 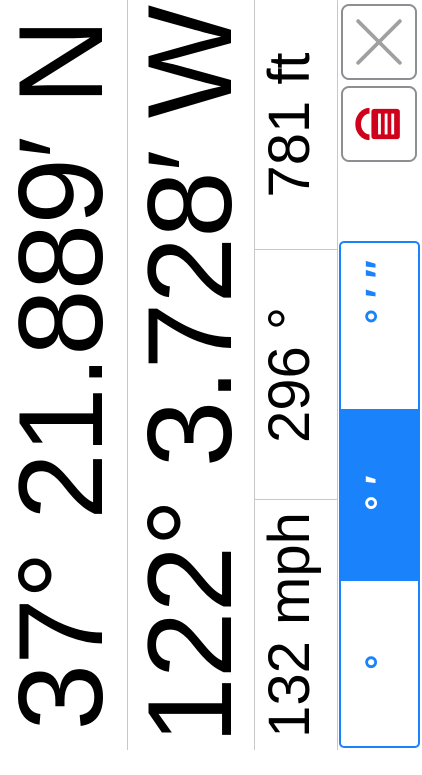 I want to click on heading-value: 296 °, so click(x=289, y=375).